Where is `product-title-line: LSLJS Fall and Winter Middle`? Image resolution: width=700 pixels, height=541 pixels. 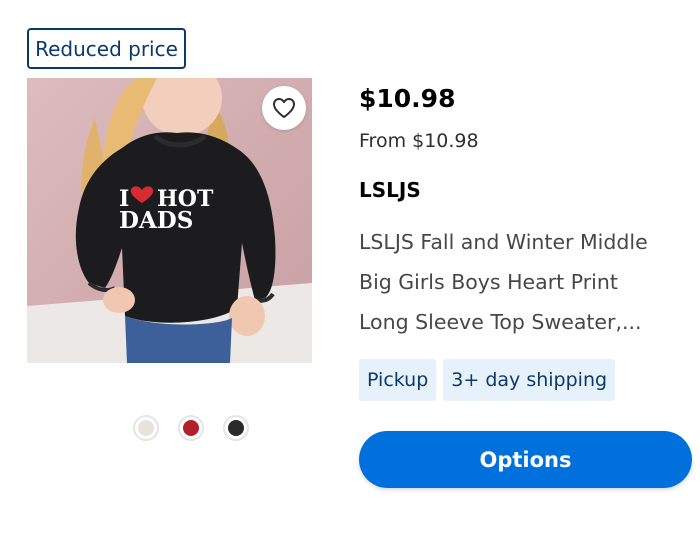
product-title-line: LSLJS Fall and Winter Middle is located at coordinates (503, 242).